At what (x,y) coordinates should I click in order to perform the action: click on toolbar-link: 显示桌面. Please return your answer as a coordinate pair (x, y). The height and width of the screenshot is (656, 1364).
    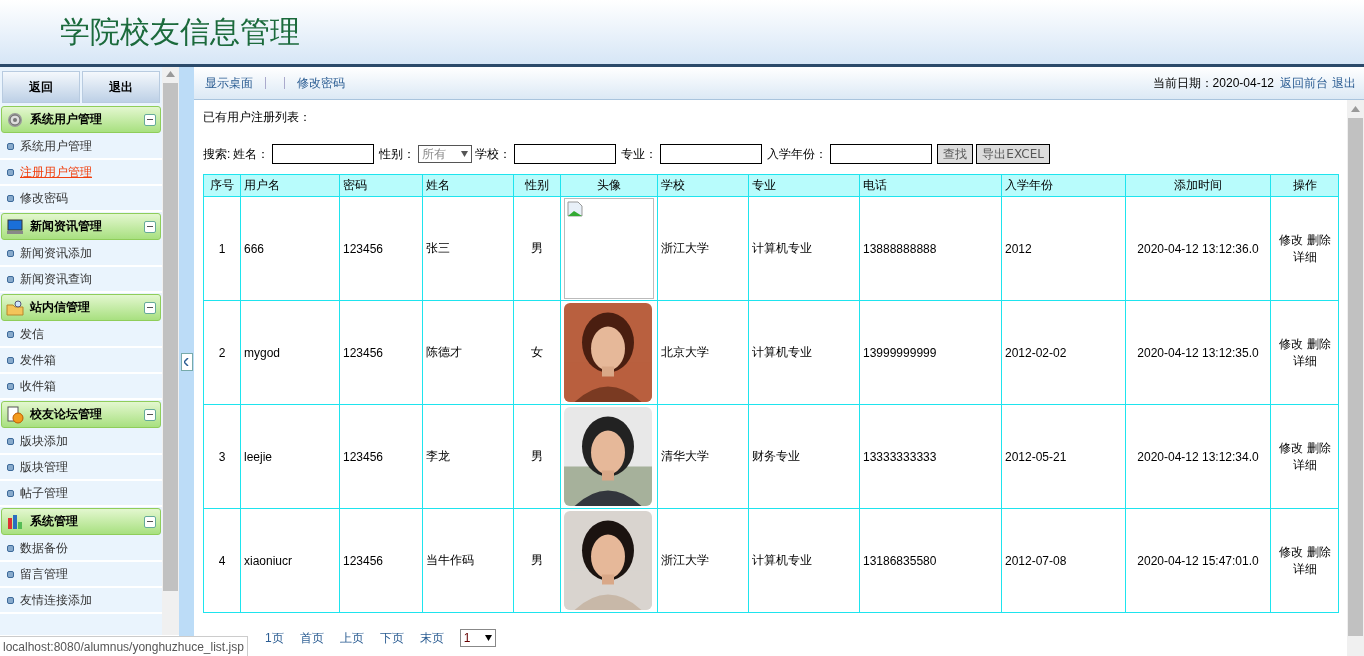
    Looking at the image, I should click on (229, 83).